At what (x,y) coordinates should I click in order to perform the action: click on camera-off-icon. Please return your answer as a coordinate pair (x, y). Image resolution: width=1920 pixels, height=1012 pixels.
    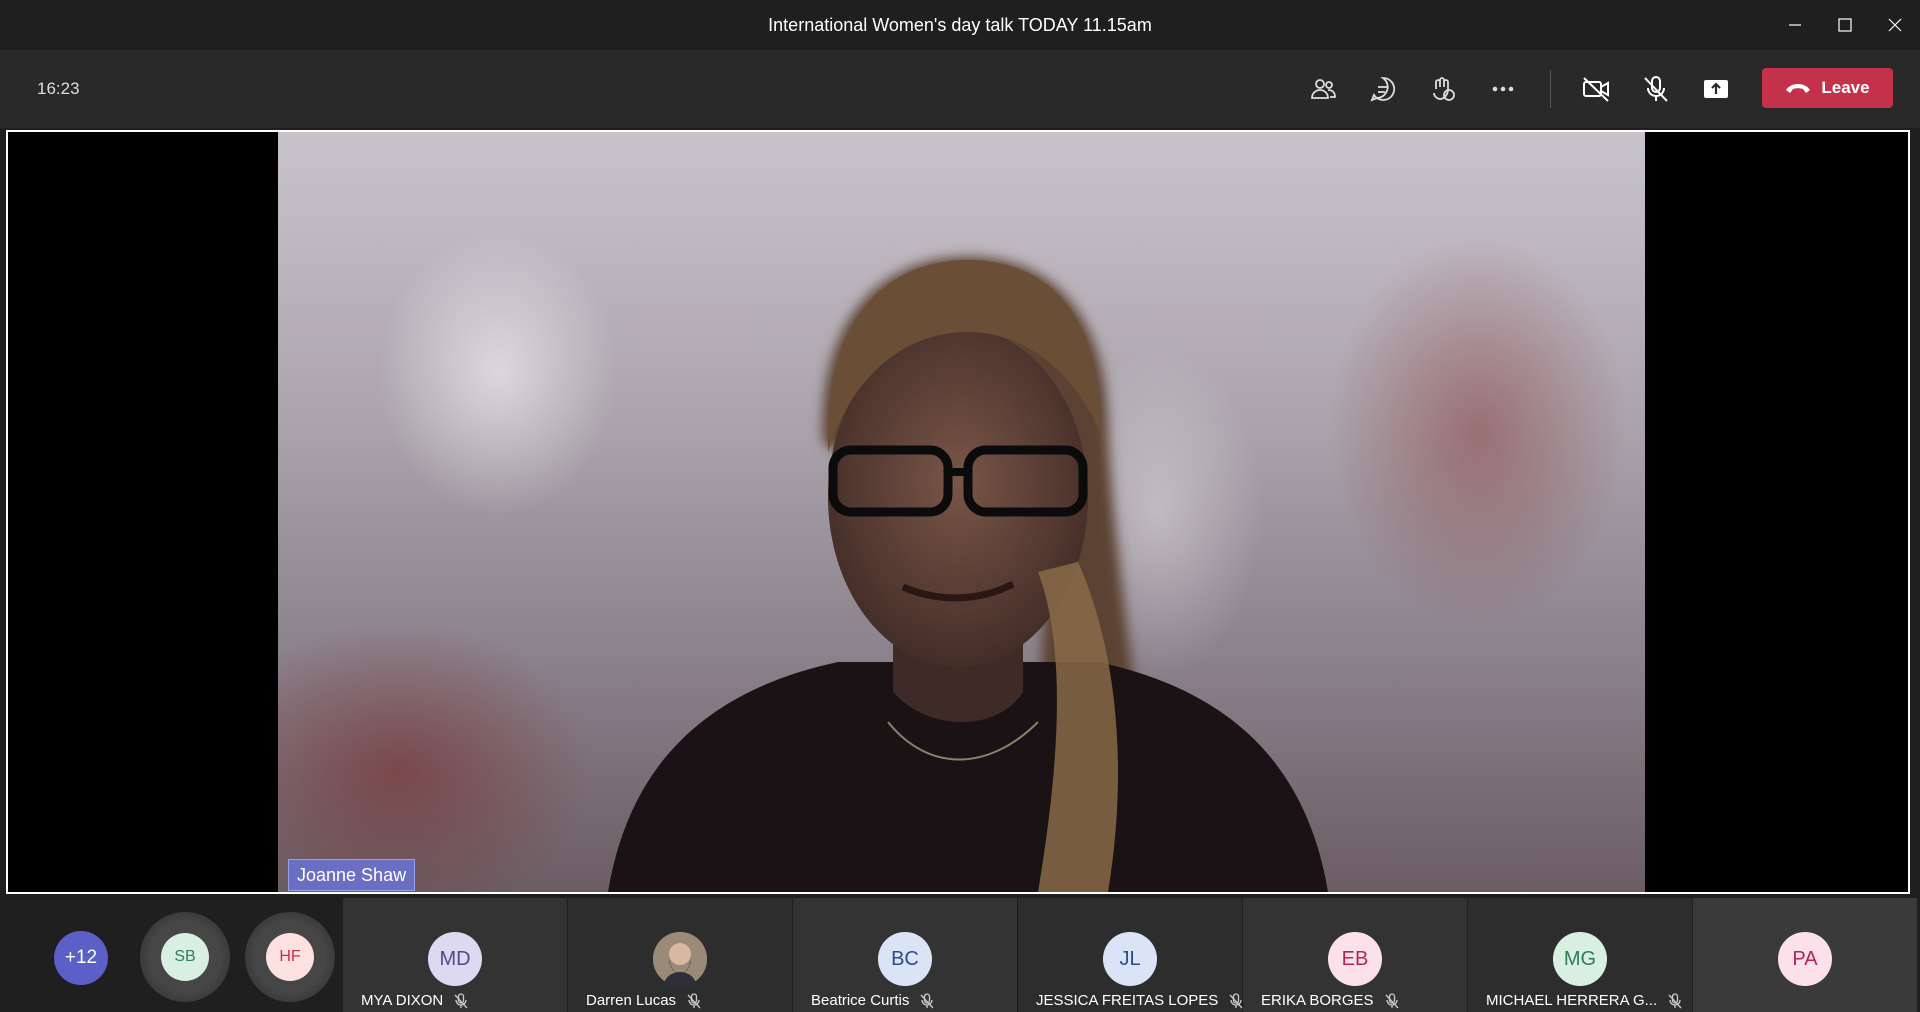
    Looking at the image, I should click on (1596, 89).